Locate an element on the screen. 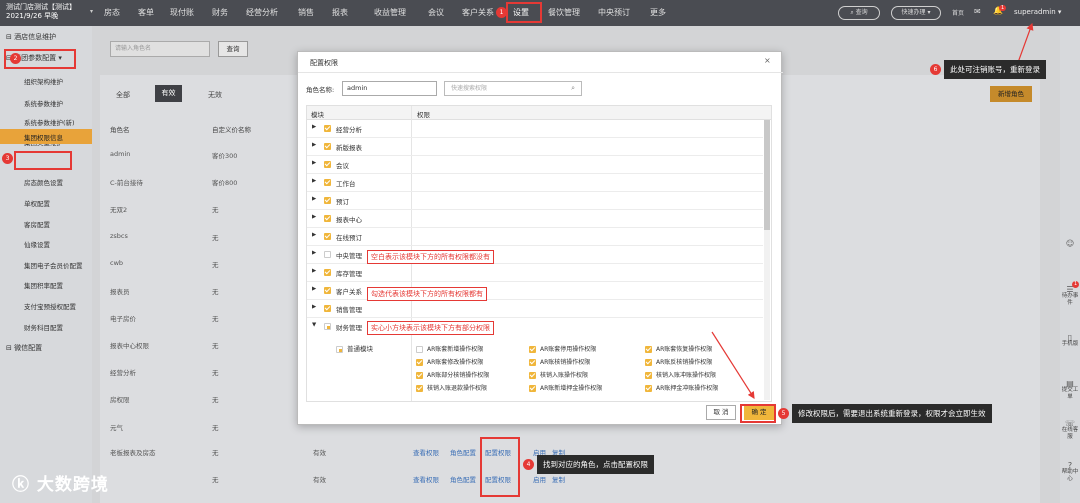 The image size is (1080, 503). home-link: 首页 is located at coordinates (958, 12).